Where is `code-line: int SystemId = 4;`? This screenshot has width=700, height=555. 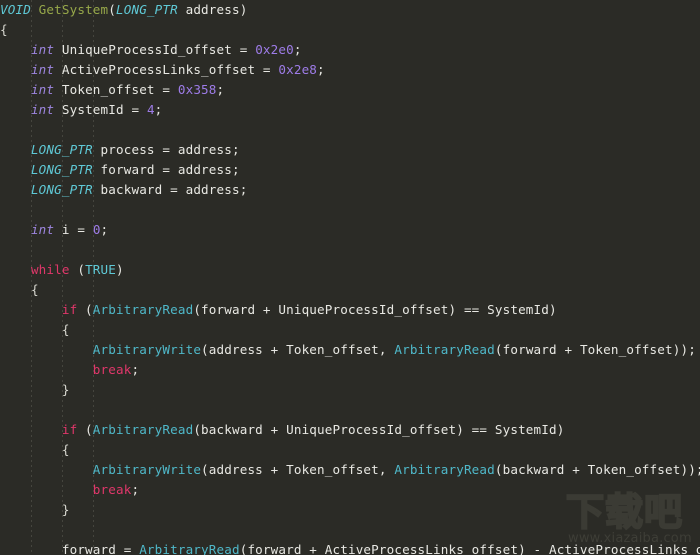 code-line: int SystemId = 4; is located at coordinates (350, 110).